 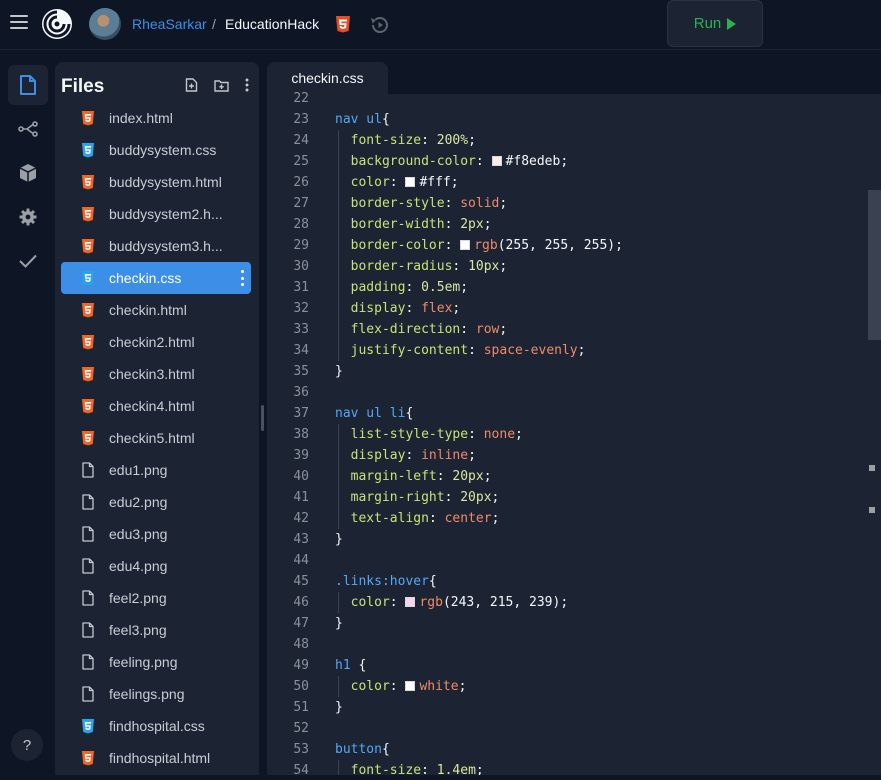 What do you see at coordinates (156, 662) in the screenshot?
I see `file-item: feeling.png` at bounding box center [156, 662].